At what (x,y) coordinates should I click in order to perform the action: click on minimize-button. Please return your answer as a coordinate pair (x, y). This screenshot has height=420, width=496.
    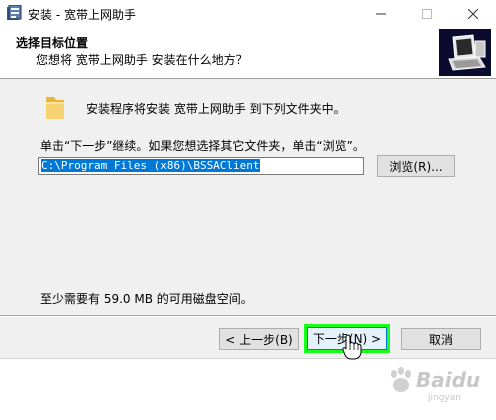
    Looking at the image, I should click on (381, 14).